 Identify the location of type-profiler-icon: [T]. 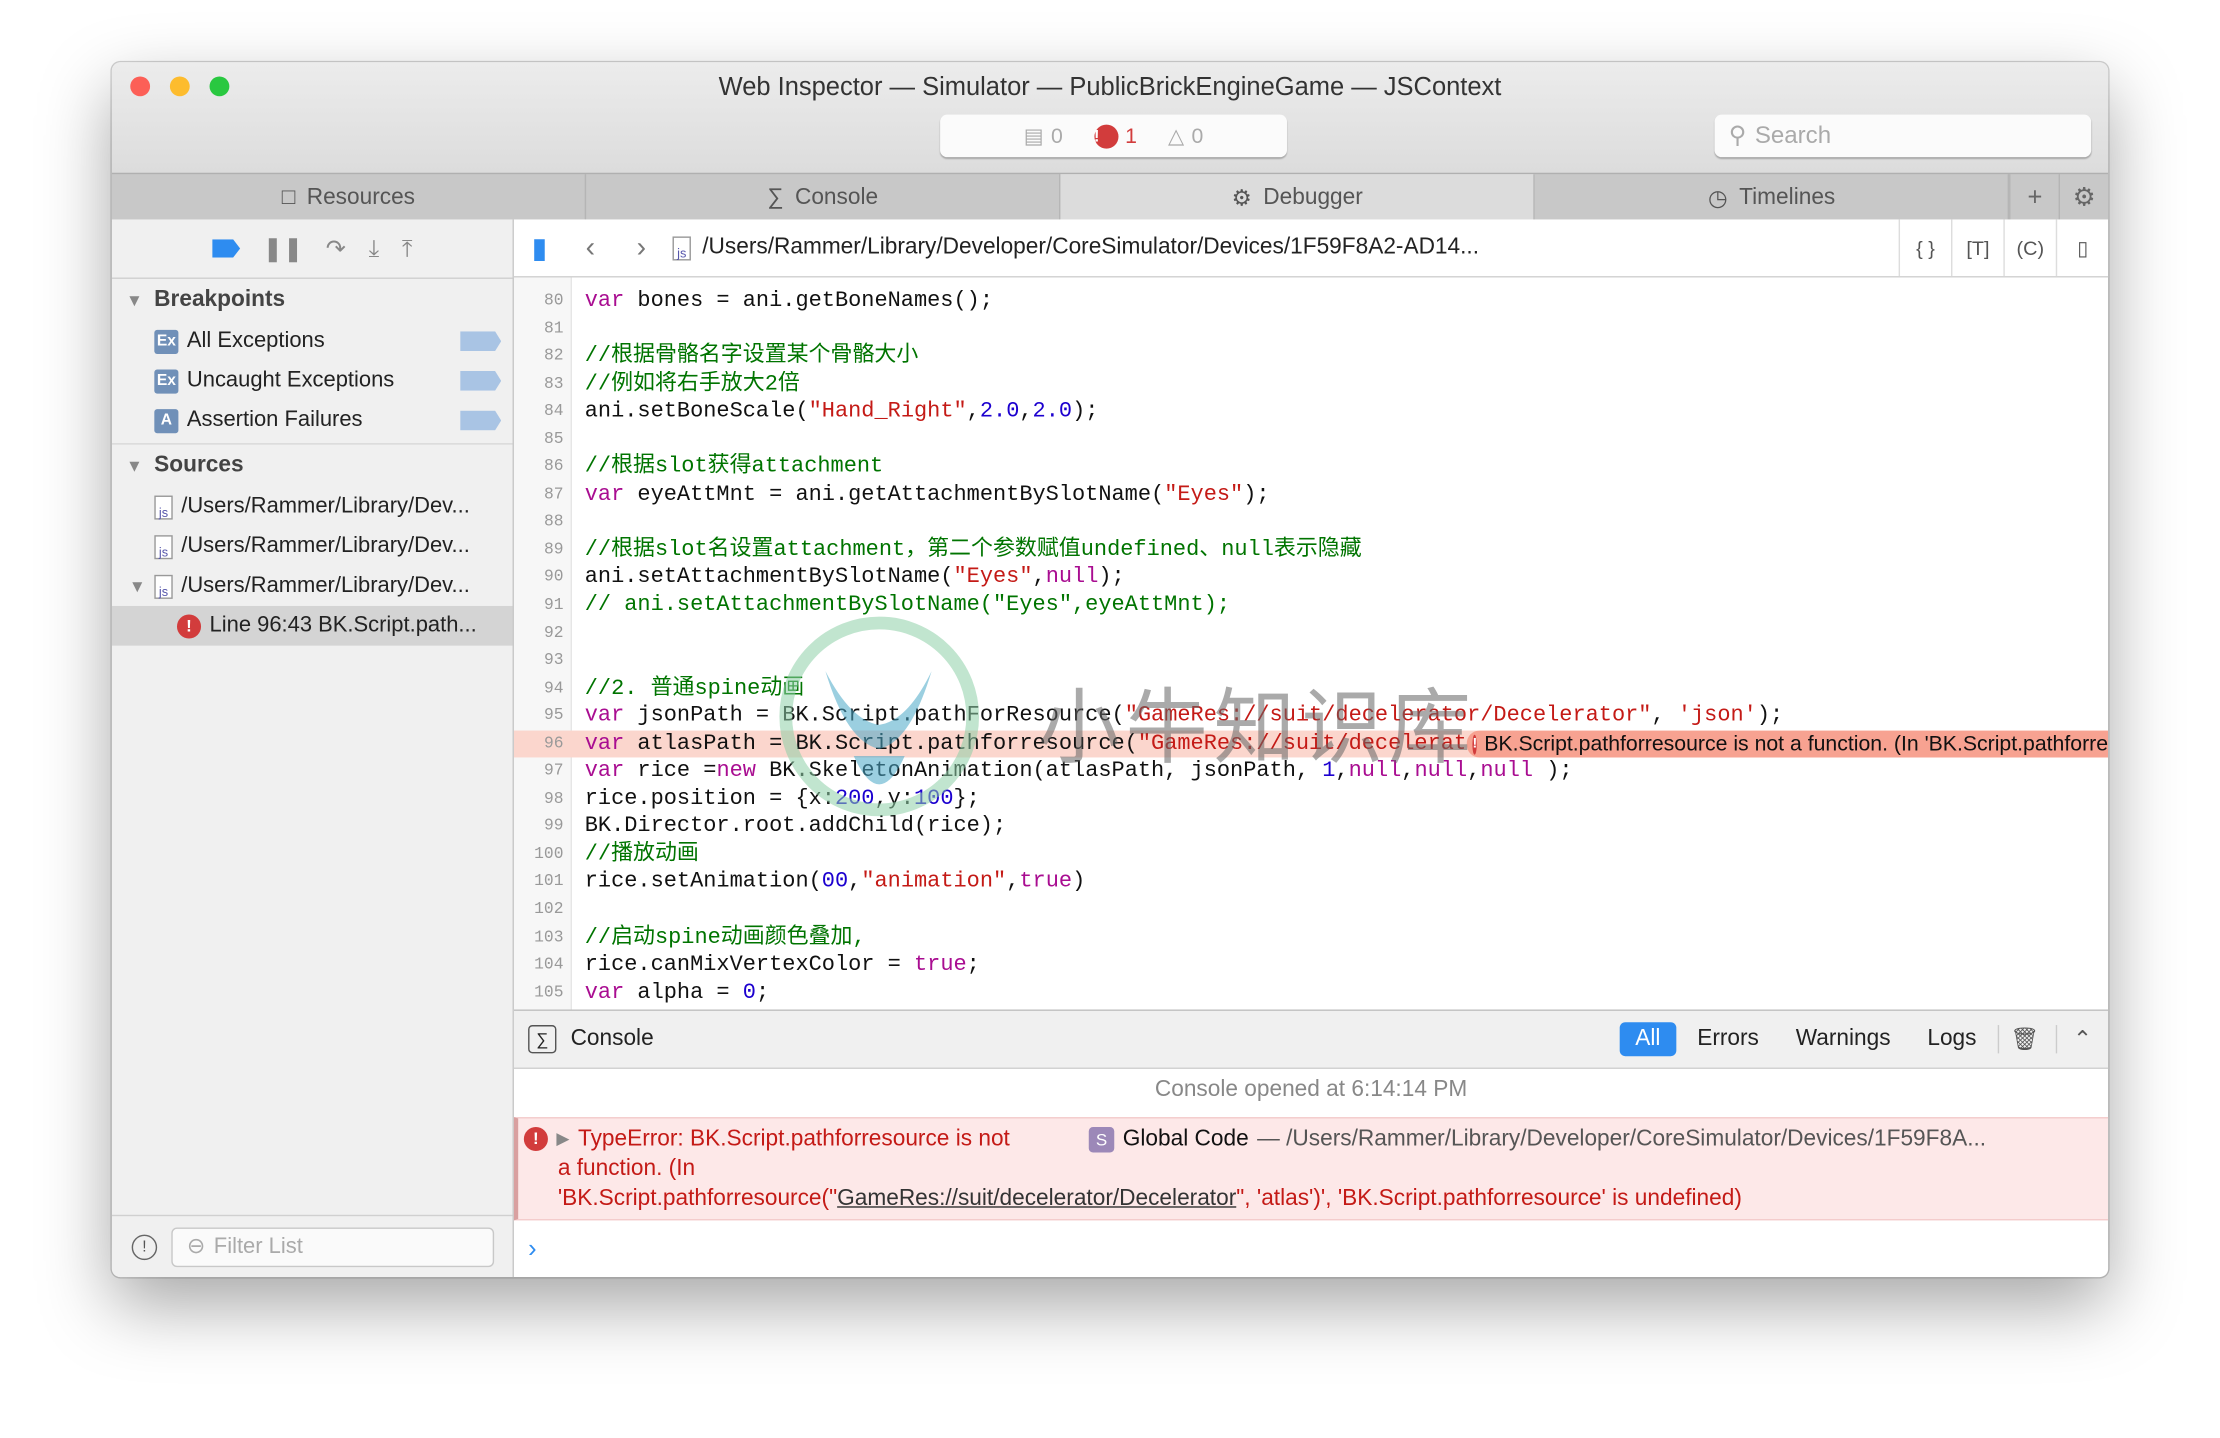
(1977, 248).